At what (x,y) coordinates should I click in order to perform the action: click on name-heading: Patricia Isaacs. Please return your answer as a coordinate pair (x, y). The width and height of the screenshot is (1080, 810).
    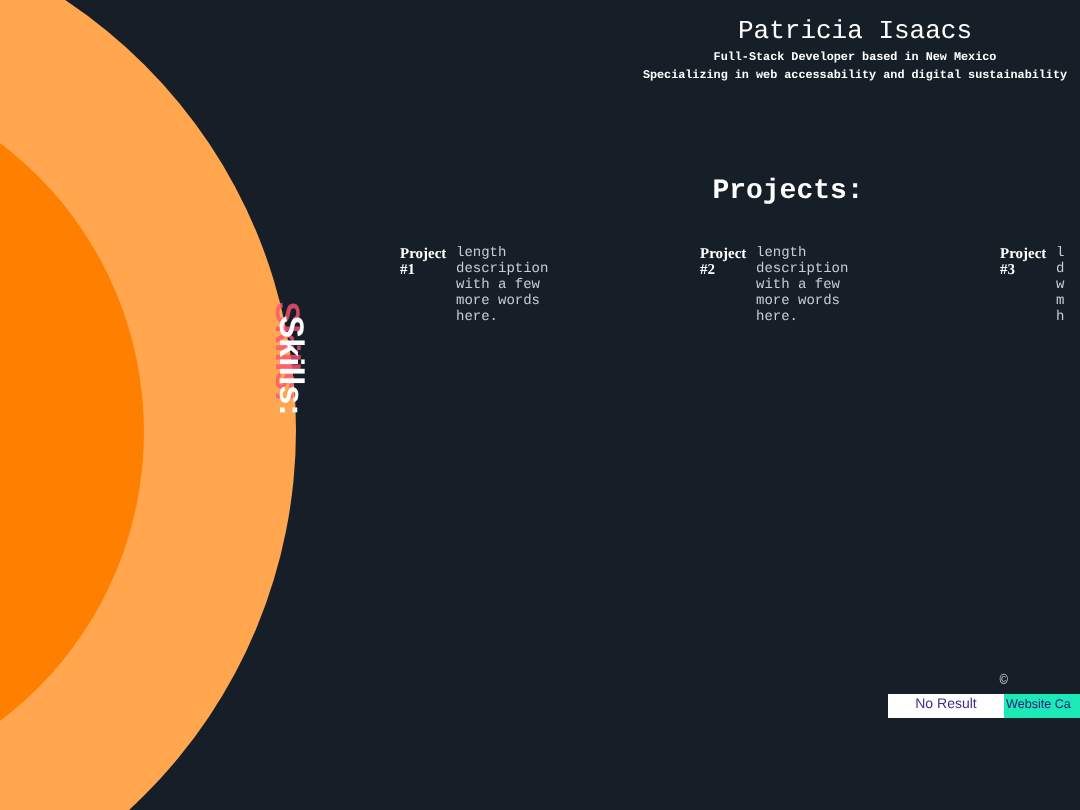
    Looking at the image, I should click on (855, 32).